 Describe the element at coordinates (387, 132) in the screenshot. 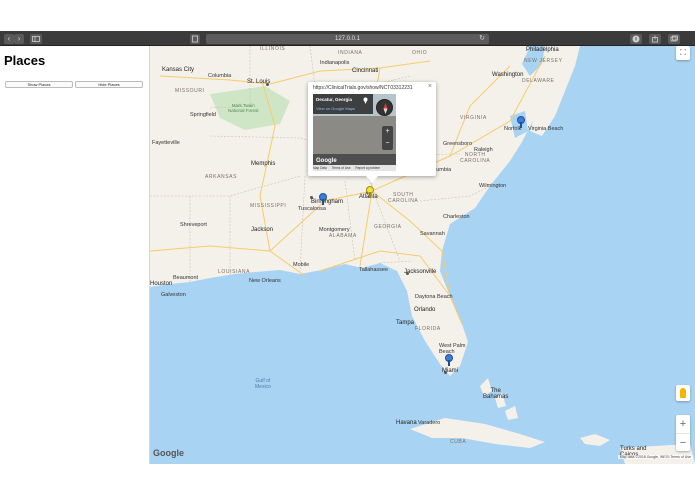

I see `street-zoom-in-button: +` at that location.